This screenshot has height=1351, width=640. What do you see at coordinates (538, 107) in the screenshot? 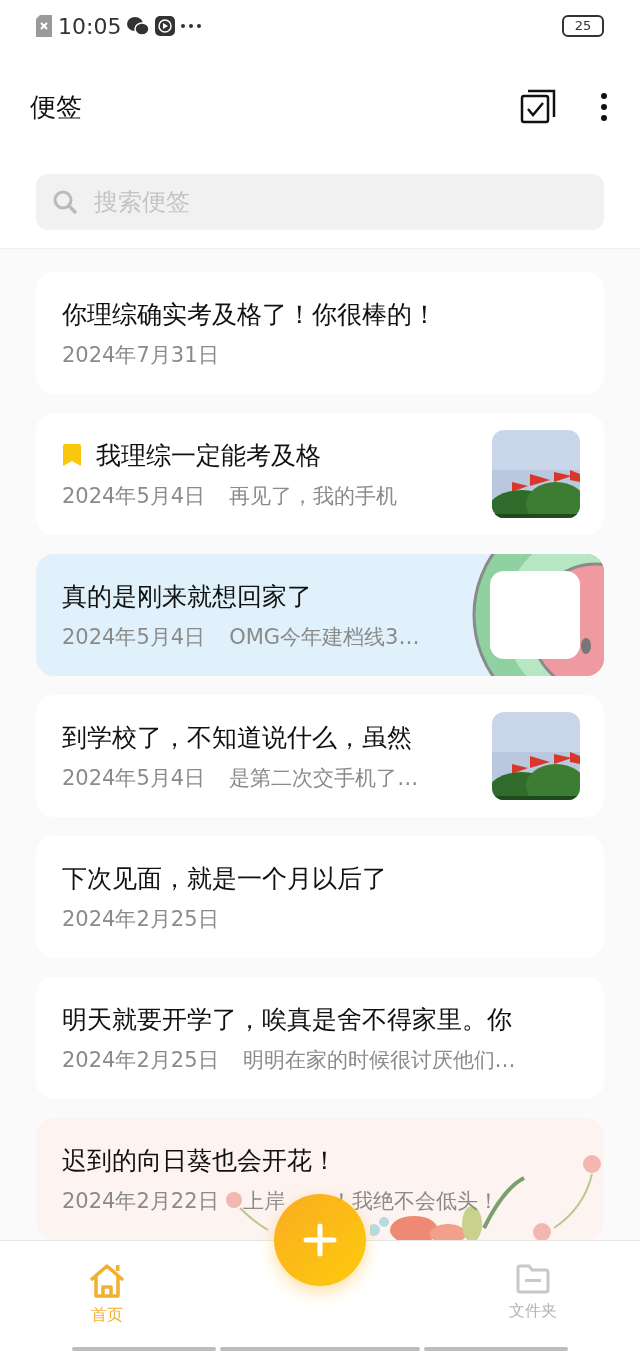
I see `checkbox-icon` at bounding box center [538, 107].